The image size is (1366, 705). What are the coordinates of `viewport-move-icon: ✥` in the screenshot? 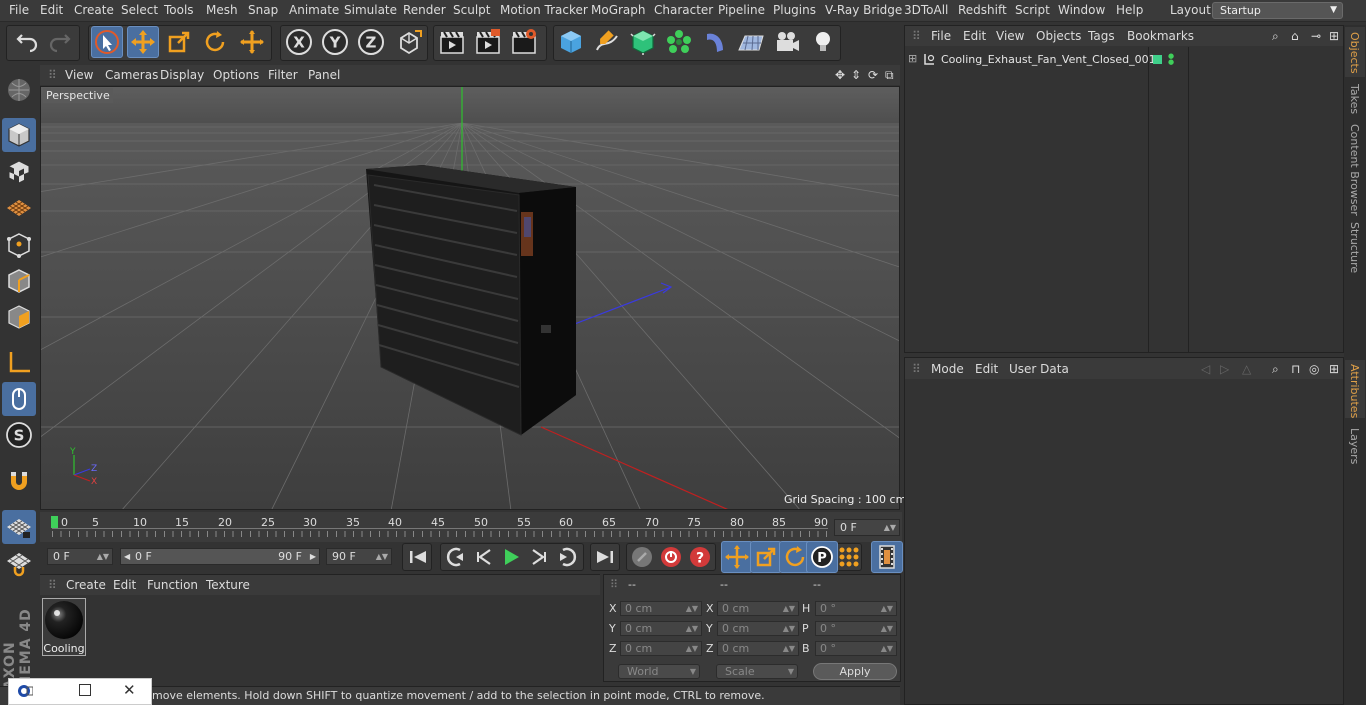 It's located at (840, 75).